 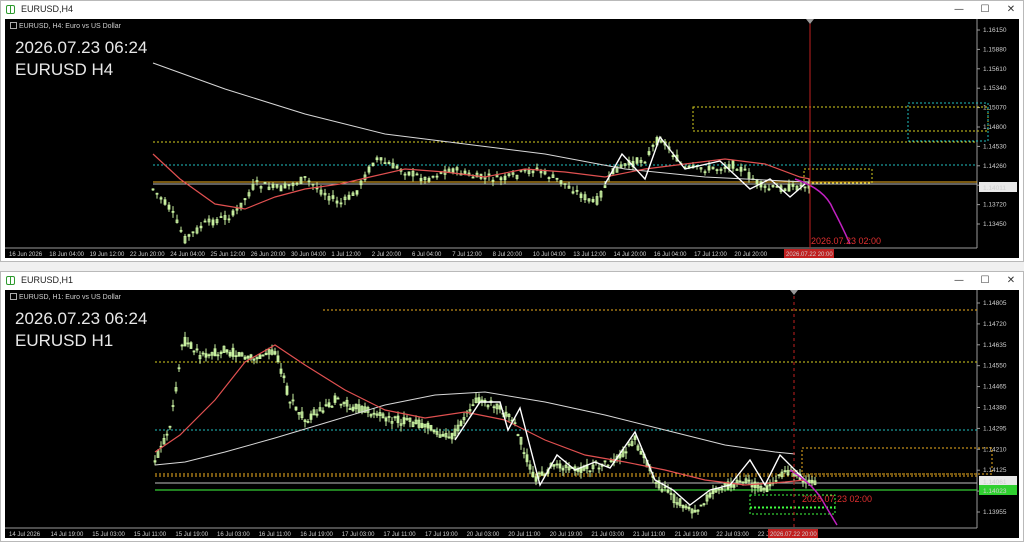 What do you see at coordinates (995, 166) in the screenshot?
I see `price-tick-label: 1.14260` at bounding box center [995, 166].